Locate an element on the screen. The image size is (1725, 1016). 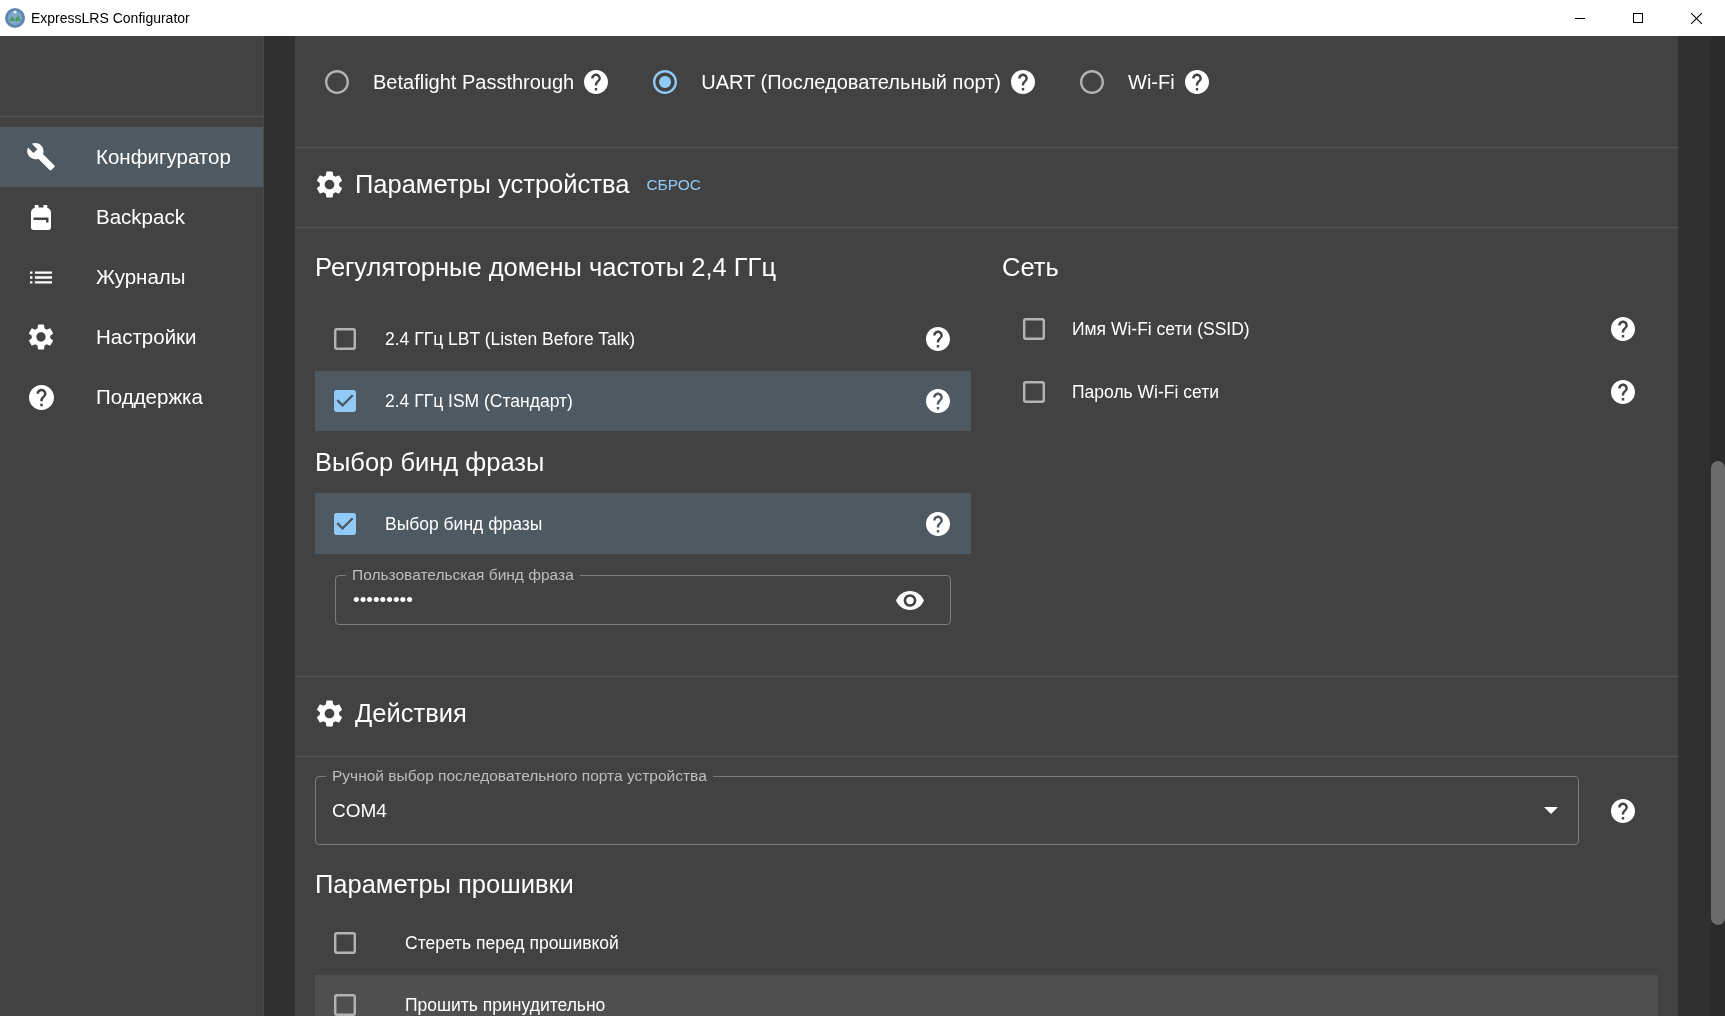
sidebar-item: Настройки is located at coordinates (131, 337).